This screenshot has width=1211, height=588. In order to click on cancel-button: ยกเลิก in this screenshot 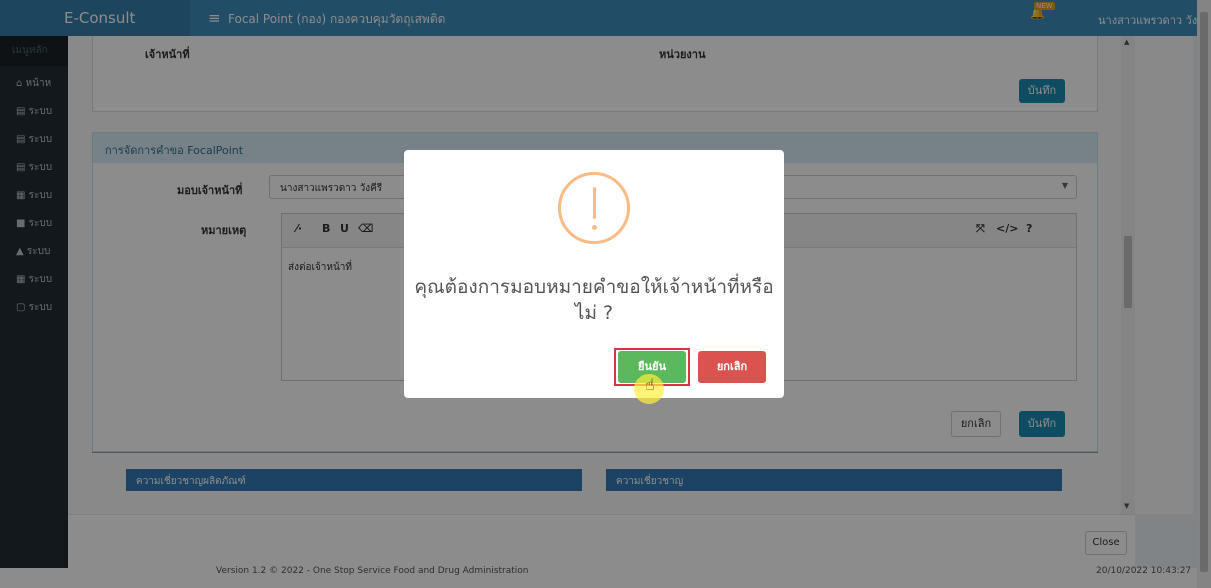, I will do `click(732, 367)`.